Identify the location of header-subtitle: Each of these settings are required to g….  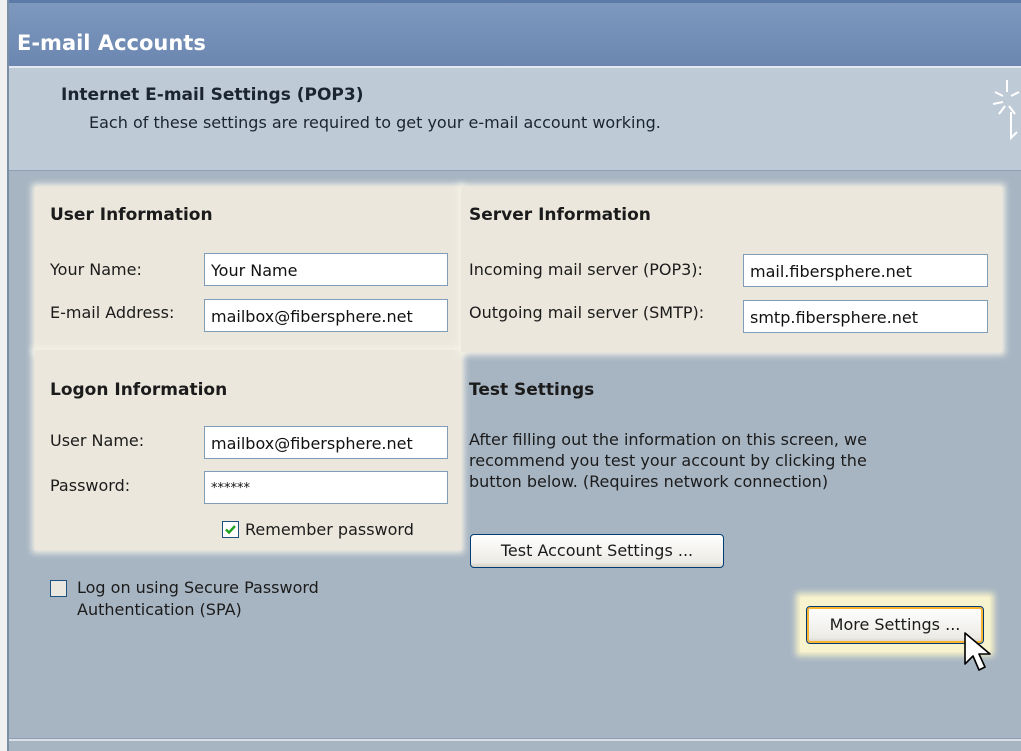
(375, 122).